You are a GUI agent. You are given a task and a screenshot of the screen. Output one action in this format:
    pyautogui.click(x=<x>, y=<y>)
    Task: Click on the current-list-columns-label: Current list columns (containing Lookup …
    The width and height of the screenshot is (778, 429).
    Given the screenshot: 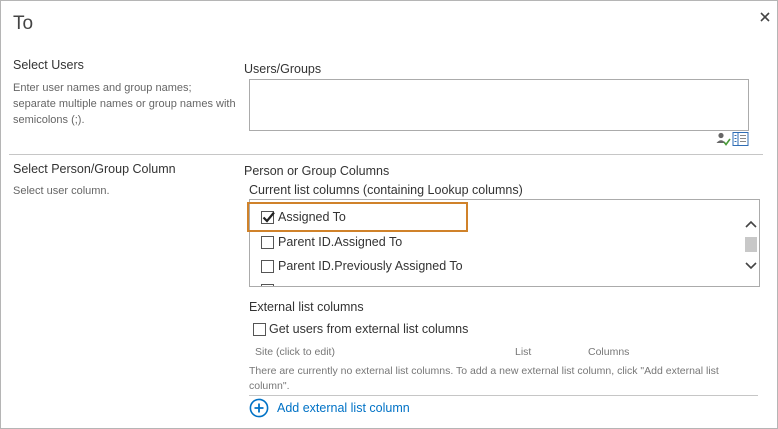 What is the action you would take?
    pyautogui.click(x=386, y=190)
    